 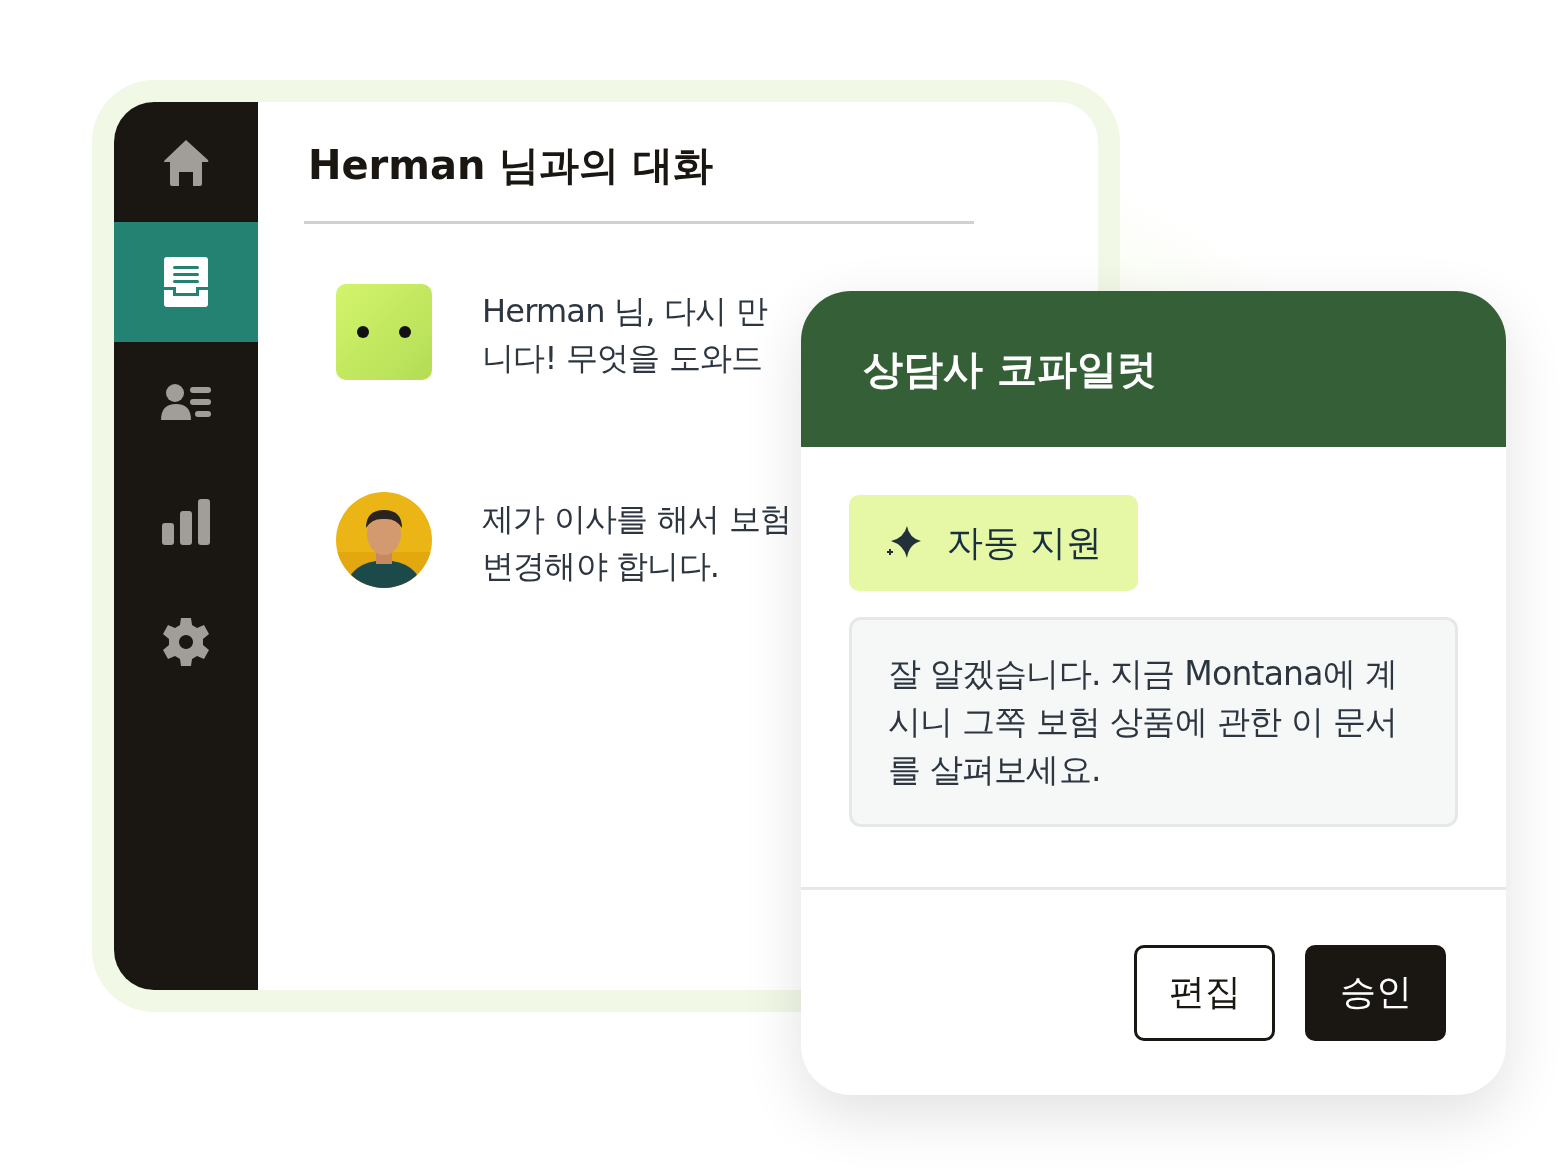 I want to click on panel-title: 상담사 코파일럿, so click(x=1010, y=369).